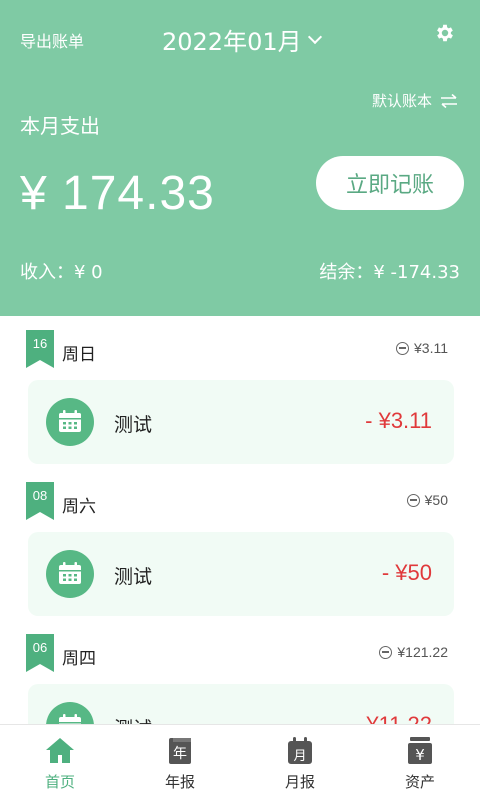 The height and width of the screenshot is (800, 480). I want to click on year-report-icon: 年, so click(180, 751).